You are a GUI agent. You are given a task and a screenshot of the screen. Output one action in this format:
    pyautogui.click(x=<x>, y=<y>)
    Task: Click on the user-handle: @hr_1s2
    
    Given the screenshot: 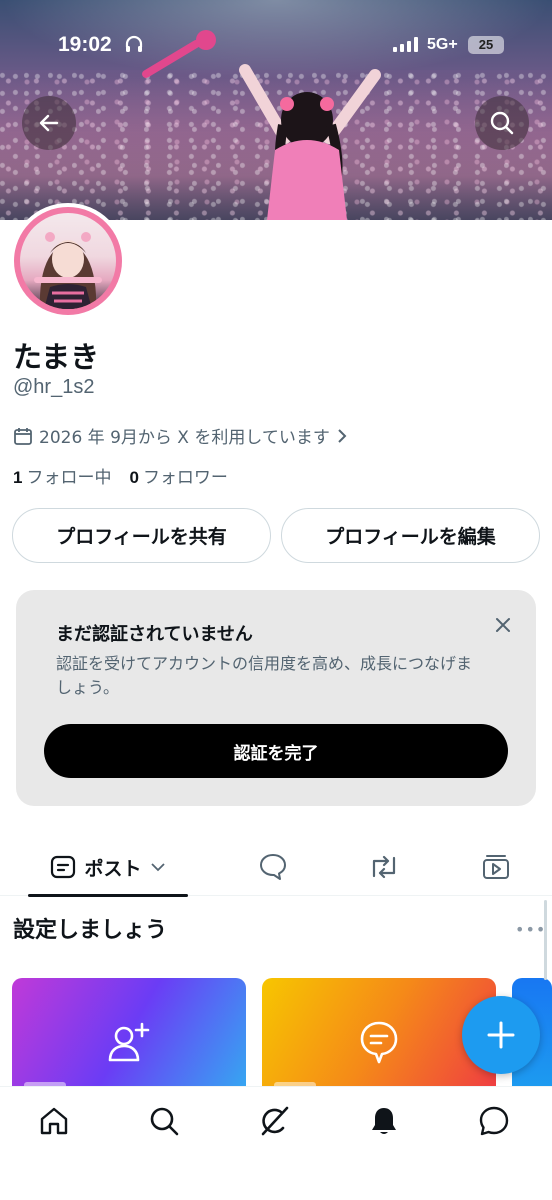 What is the action you would take?
    pyautogui.click(x=54, y=387)
    